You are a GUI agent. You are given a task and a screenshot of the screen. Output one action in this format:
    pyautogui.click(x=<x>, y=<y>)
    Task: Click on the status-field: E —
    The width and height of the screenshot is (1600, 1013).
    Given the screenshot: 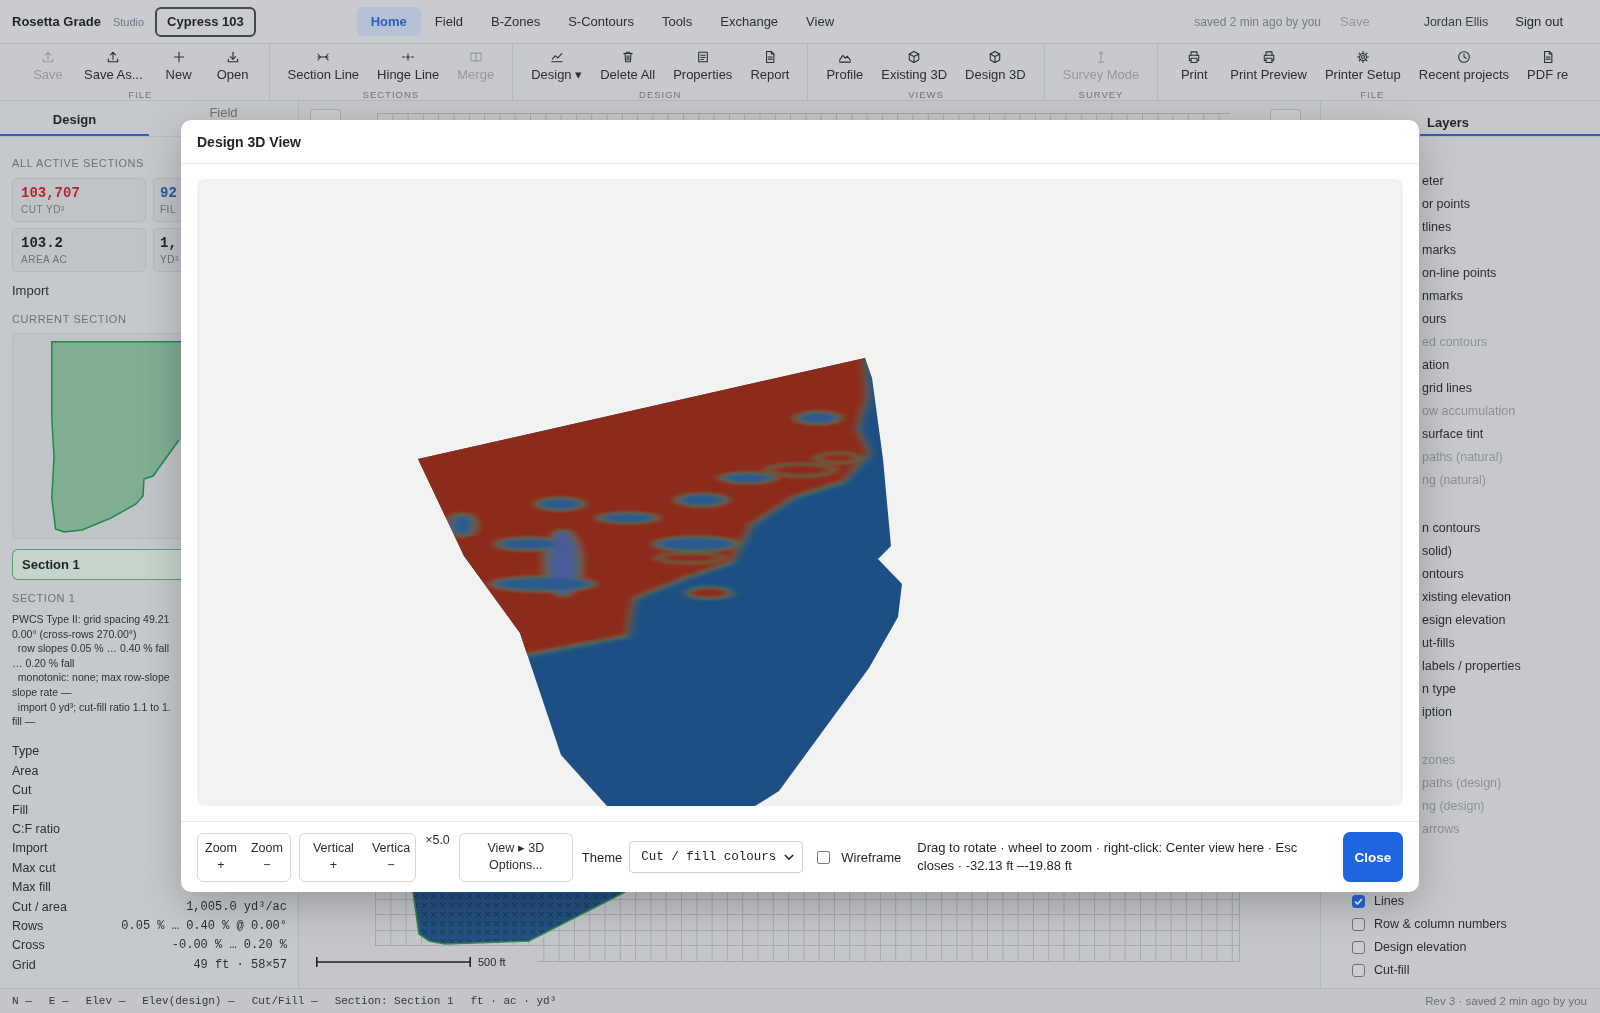 What is the action you would take?
    pyautogui.click(x=58, y=1001)
    